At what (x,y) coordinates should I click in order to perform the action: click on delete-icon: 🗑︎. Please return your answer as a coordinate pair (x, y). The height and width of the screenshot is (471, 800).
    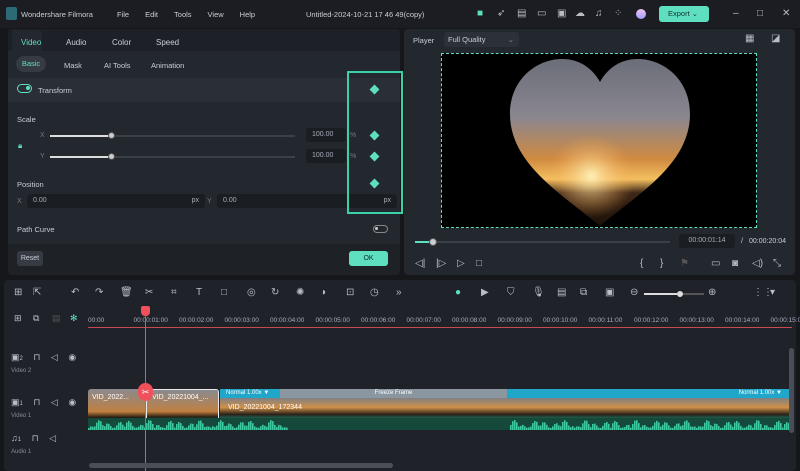
    Looking at the image, I should click on (126, 293).